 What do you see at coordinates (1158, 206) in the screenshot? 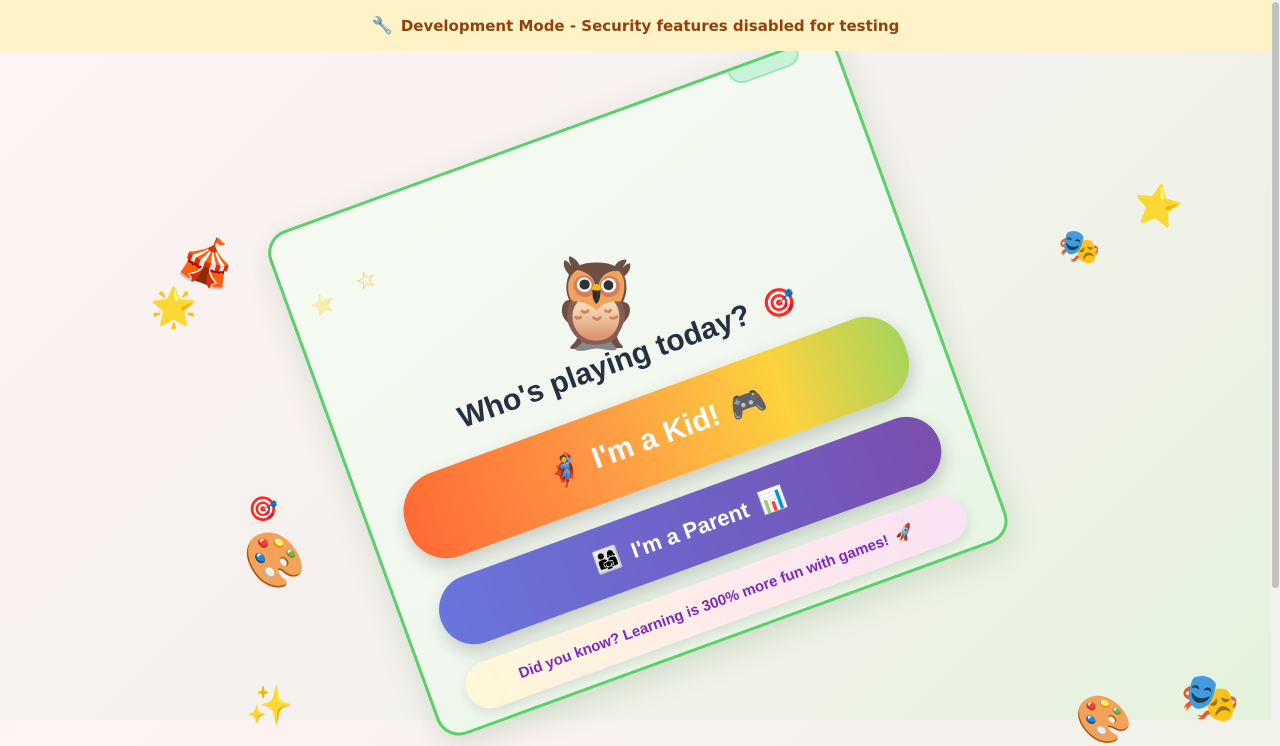
I see `star-icon: ⭐` at bounding box center [1158, 206].